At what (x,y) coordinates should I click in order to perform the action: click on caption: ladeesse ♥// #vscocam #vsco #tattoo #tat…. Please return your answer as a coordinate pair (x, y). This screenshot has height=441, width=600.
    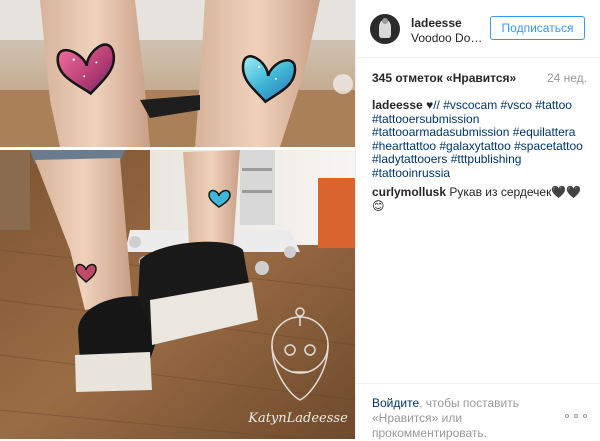
    Looking at the image, I should click on (479, 139).